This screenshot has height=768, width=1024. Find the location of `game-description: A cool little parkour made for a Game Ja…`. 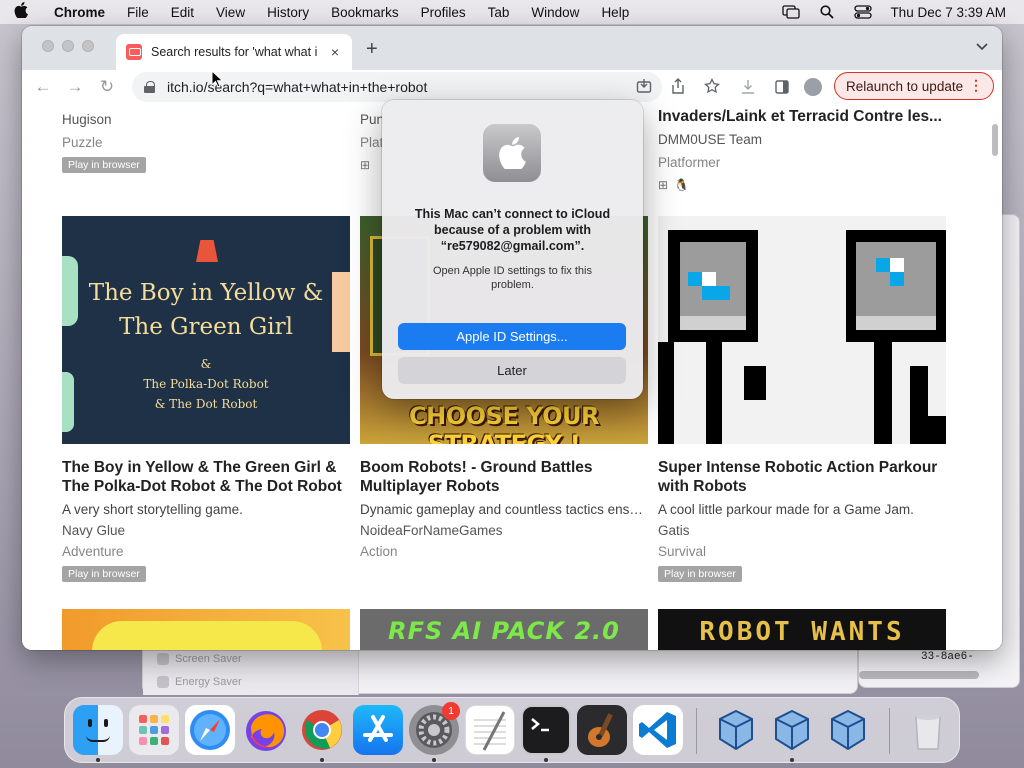

game-description: A cool little parkour made for a Game Ja… is located at coordinates (786, 509).